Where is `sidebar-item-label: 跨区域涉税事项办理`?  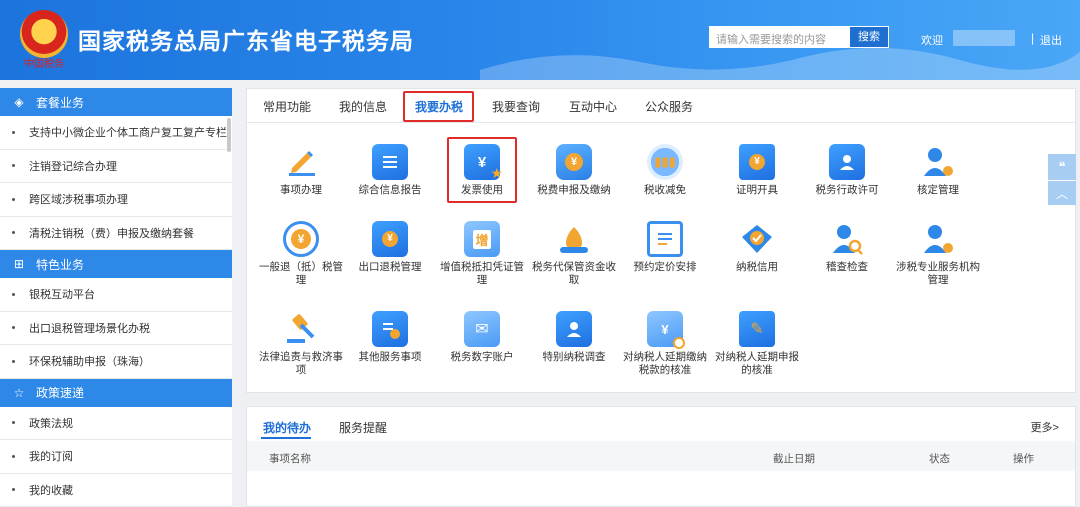
sidebar-item-label: 跨区域涉税事项办理 is located at coordinates (78, 200).